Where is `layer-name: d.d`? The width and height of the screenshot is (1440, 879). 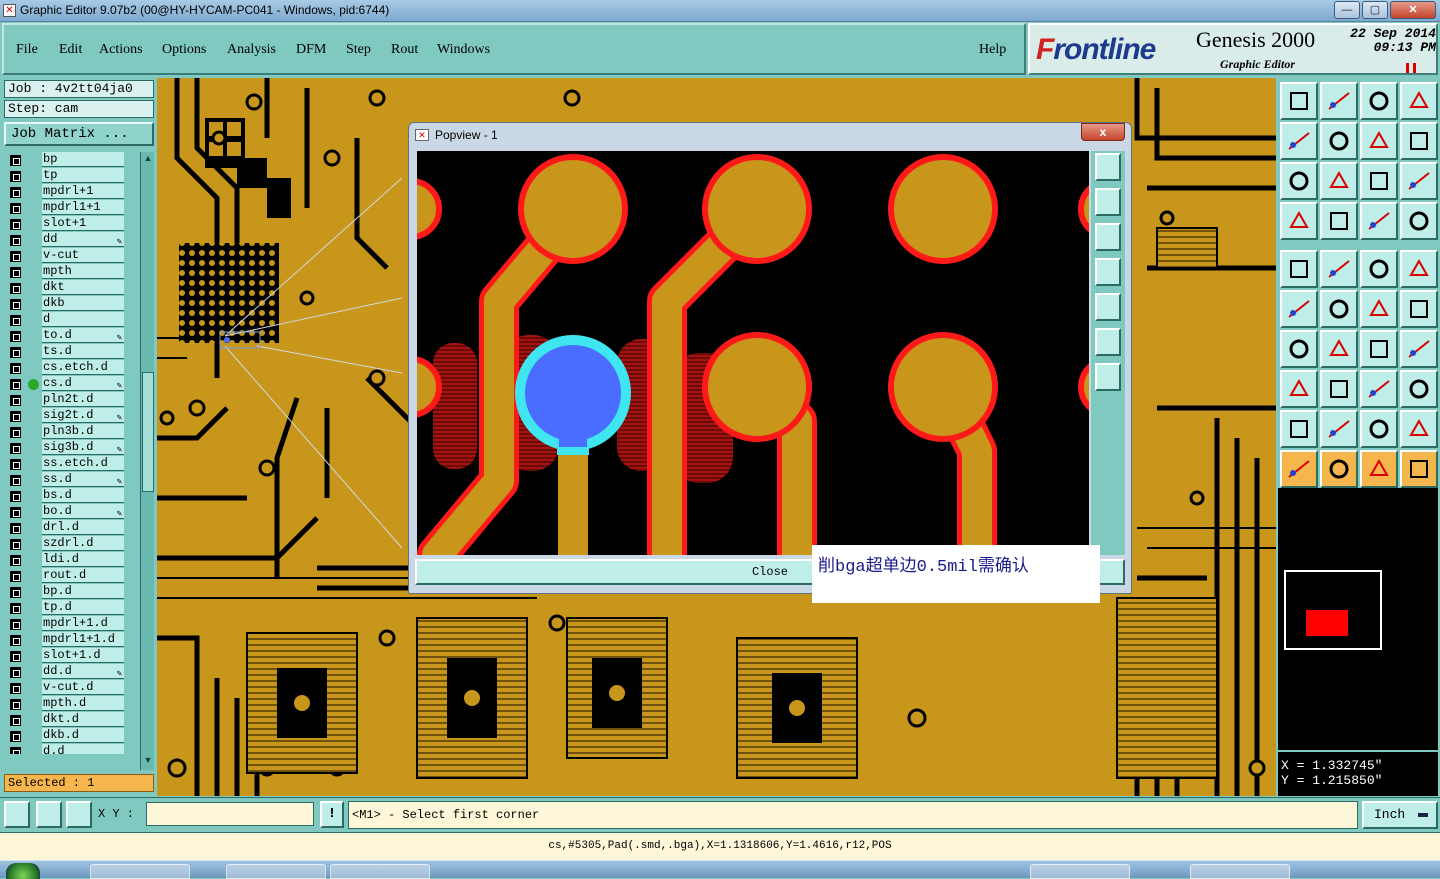
layer-name: d.d is located at coordinates (83, 749).